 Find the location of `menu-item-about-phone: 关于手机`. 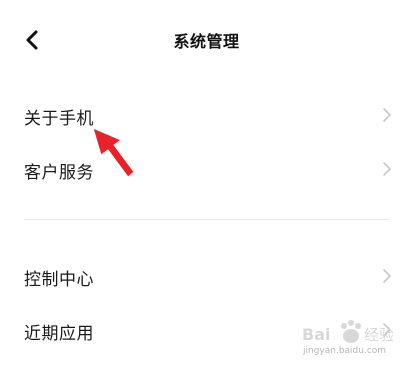

menu-item-about-phone: 关于手机 is located at coordinates (206, 115).